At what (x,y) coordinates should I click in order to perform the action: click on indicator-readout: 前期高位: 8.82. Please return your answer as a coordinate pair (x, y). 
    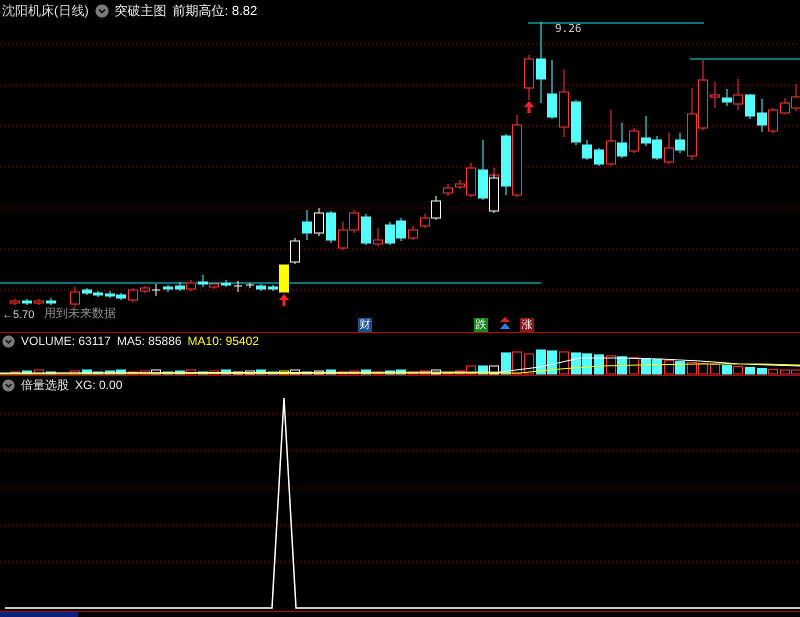
    Looking at the image, I should click on (215, 11).